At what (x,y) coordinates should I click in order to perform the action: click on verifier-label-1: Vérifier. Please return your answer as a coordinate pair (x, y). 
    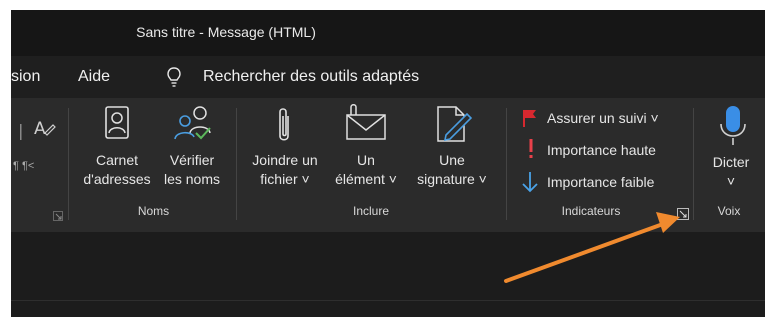
    Looking at the image, I should click on (192, 160).